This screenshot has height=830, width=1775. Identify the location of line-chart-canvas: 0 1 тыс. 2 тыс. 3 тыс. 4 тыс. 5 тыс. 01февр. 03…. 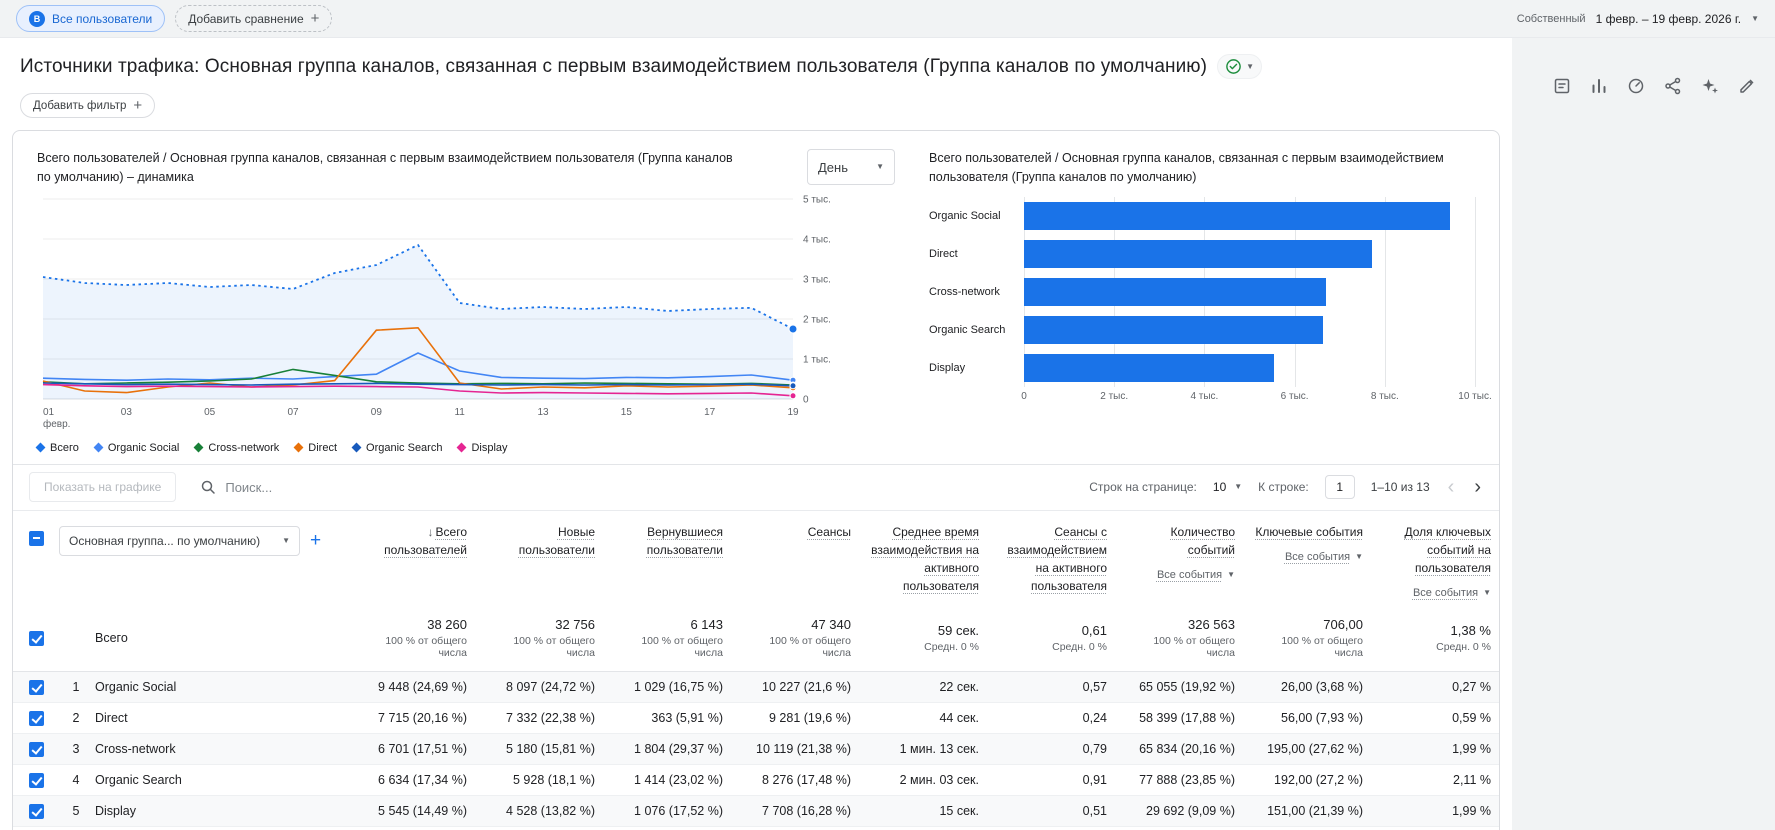
(452, 310).